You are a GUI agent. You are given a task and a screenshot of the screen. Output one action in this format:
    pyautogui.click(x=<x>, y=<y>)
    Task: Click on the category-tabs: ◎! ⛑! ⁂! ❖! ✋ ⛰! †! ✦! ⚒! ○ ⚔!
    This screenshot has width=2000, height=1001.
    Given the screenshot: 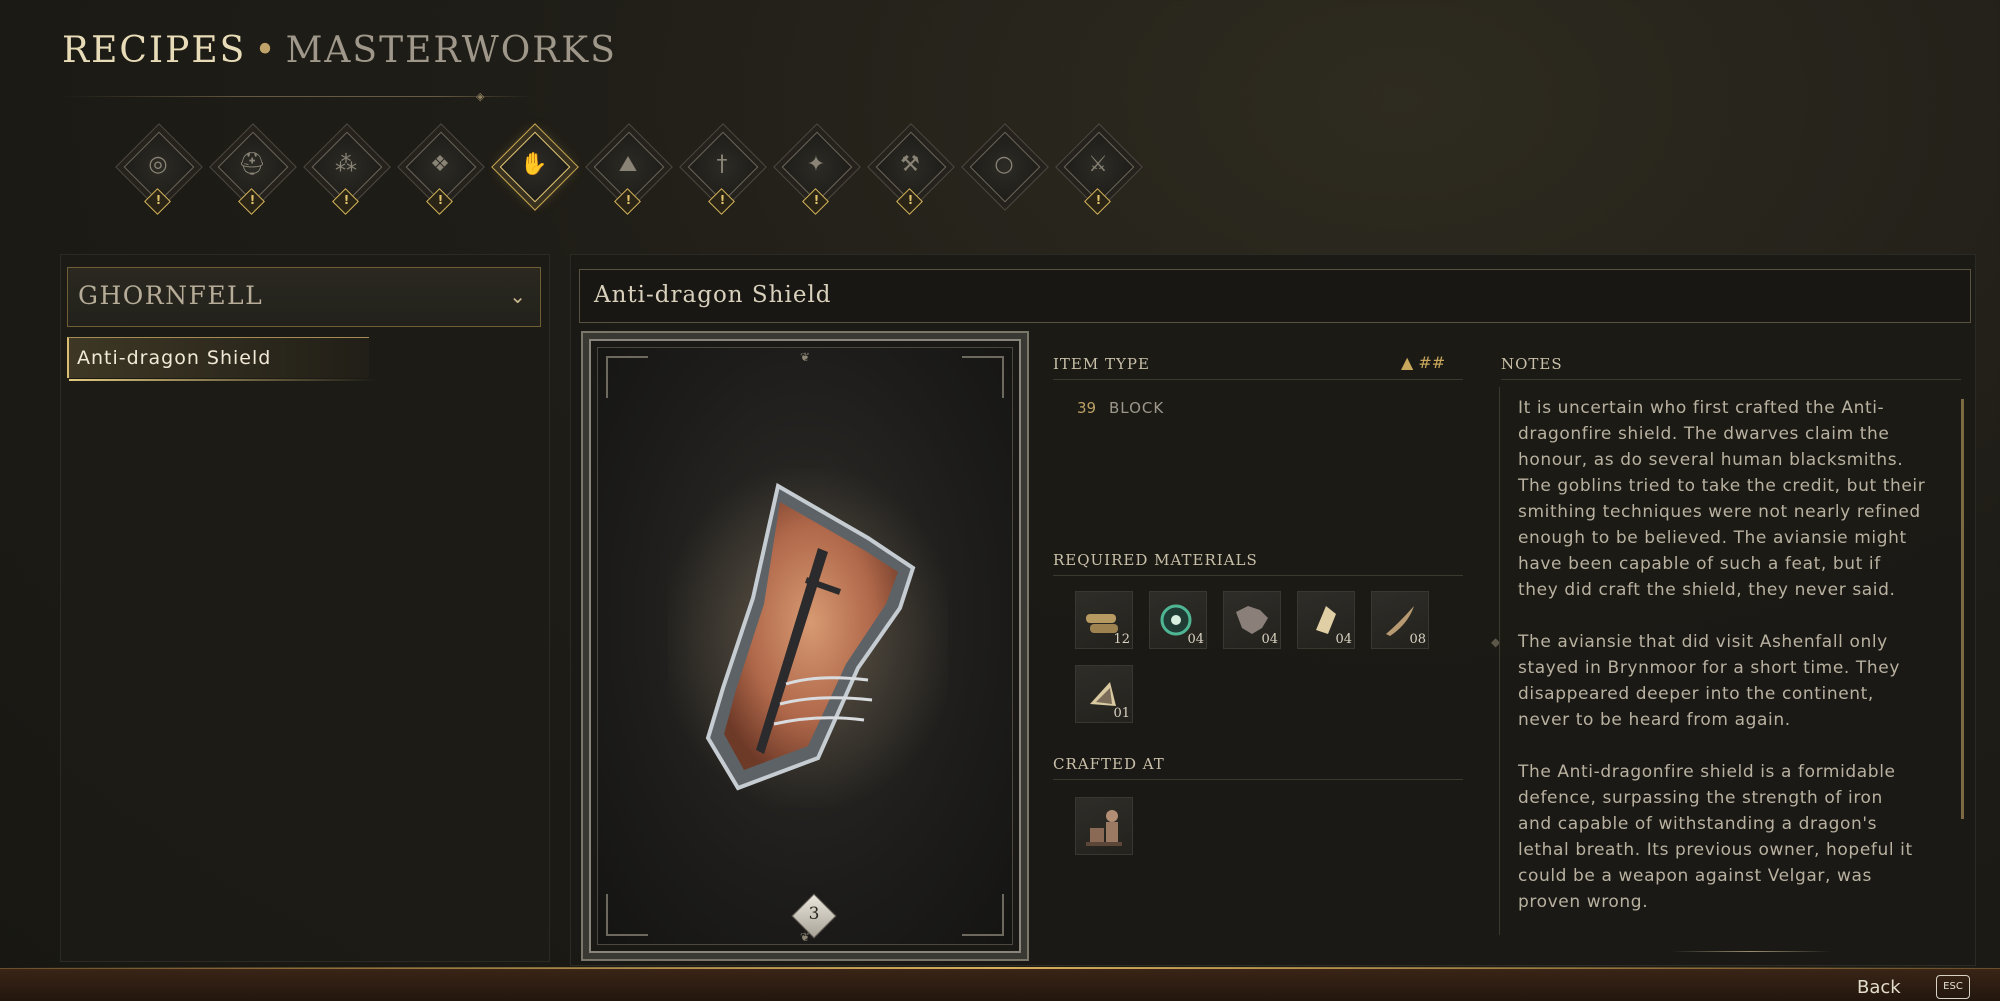 What is the action you would take?
    pyautogui.click(x=630, y=177)
    